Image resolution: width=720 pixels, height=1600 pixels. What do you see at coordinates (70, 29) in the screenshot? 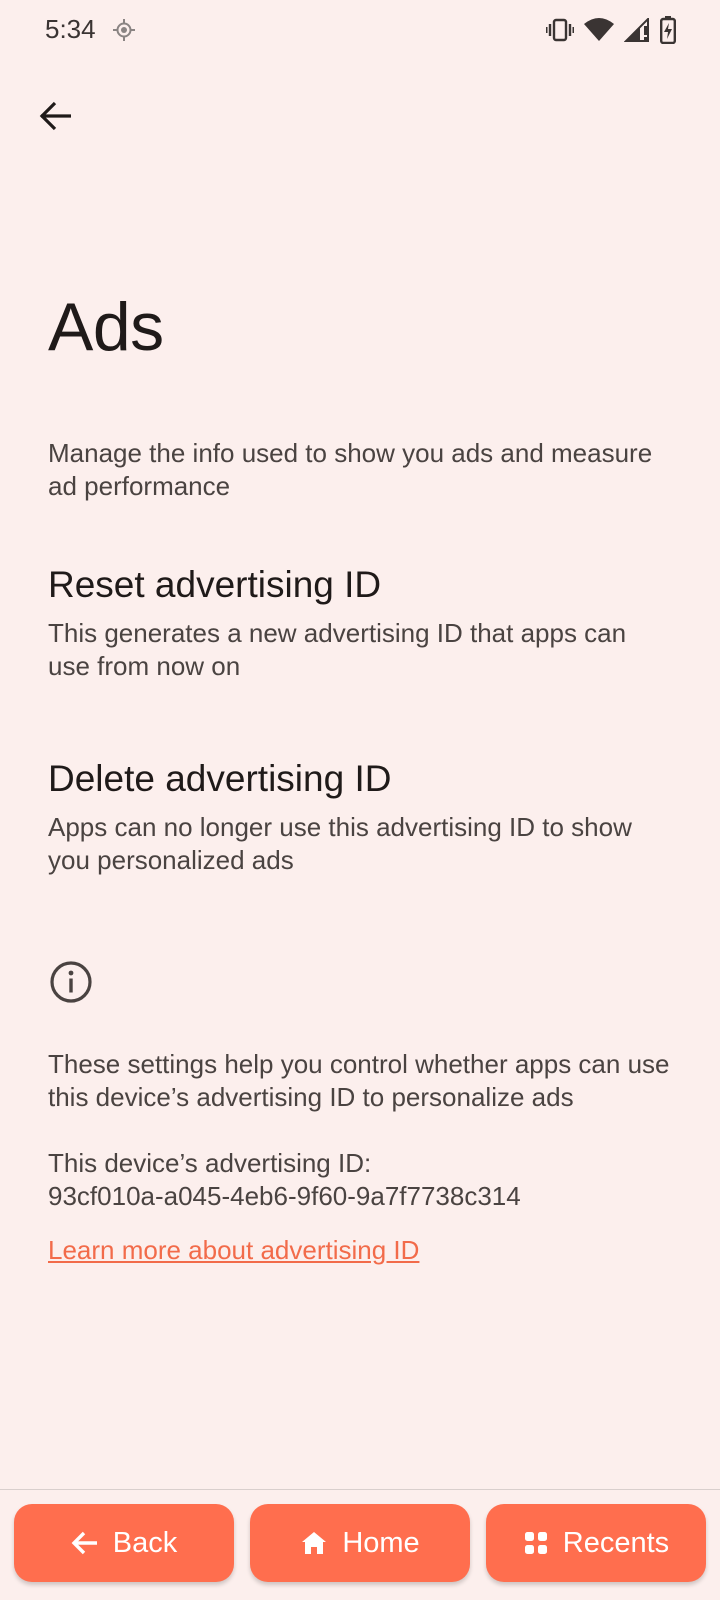
I see `status-time: 5:34` at bounding box center [70, 29].